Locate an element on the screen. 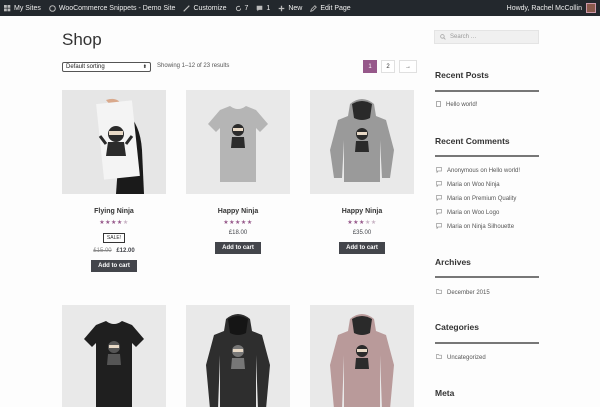 Image resolution: width=600 pixels, height=407 pixels. my-sites-icon is located at coordinates (7, 7).